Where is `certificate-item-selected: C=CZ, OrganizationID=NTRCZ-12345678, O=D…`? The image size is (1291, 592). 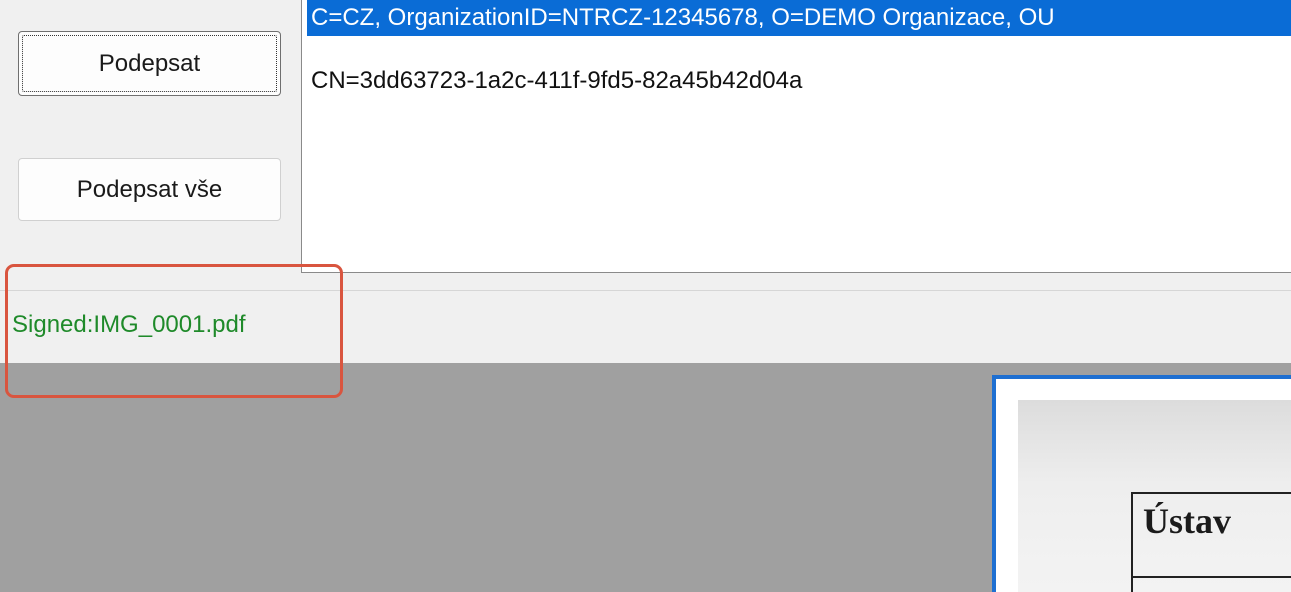 certificate-item-selected: C=CZ, OrganizationID=NTRCZ-12345678, O=D… is located at coordinates (799, 18).